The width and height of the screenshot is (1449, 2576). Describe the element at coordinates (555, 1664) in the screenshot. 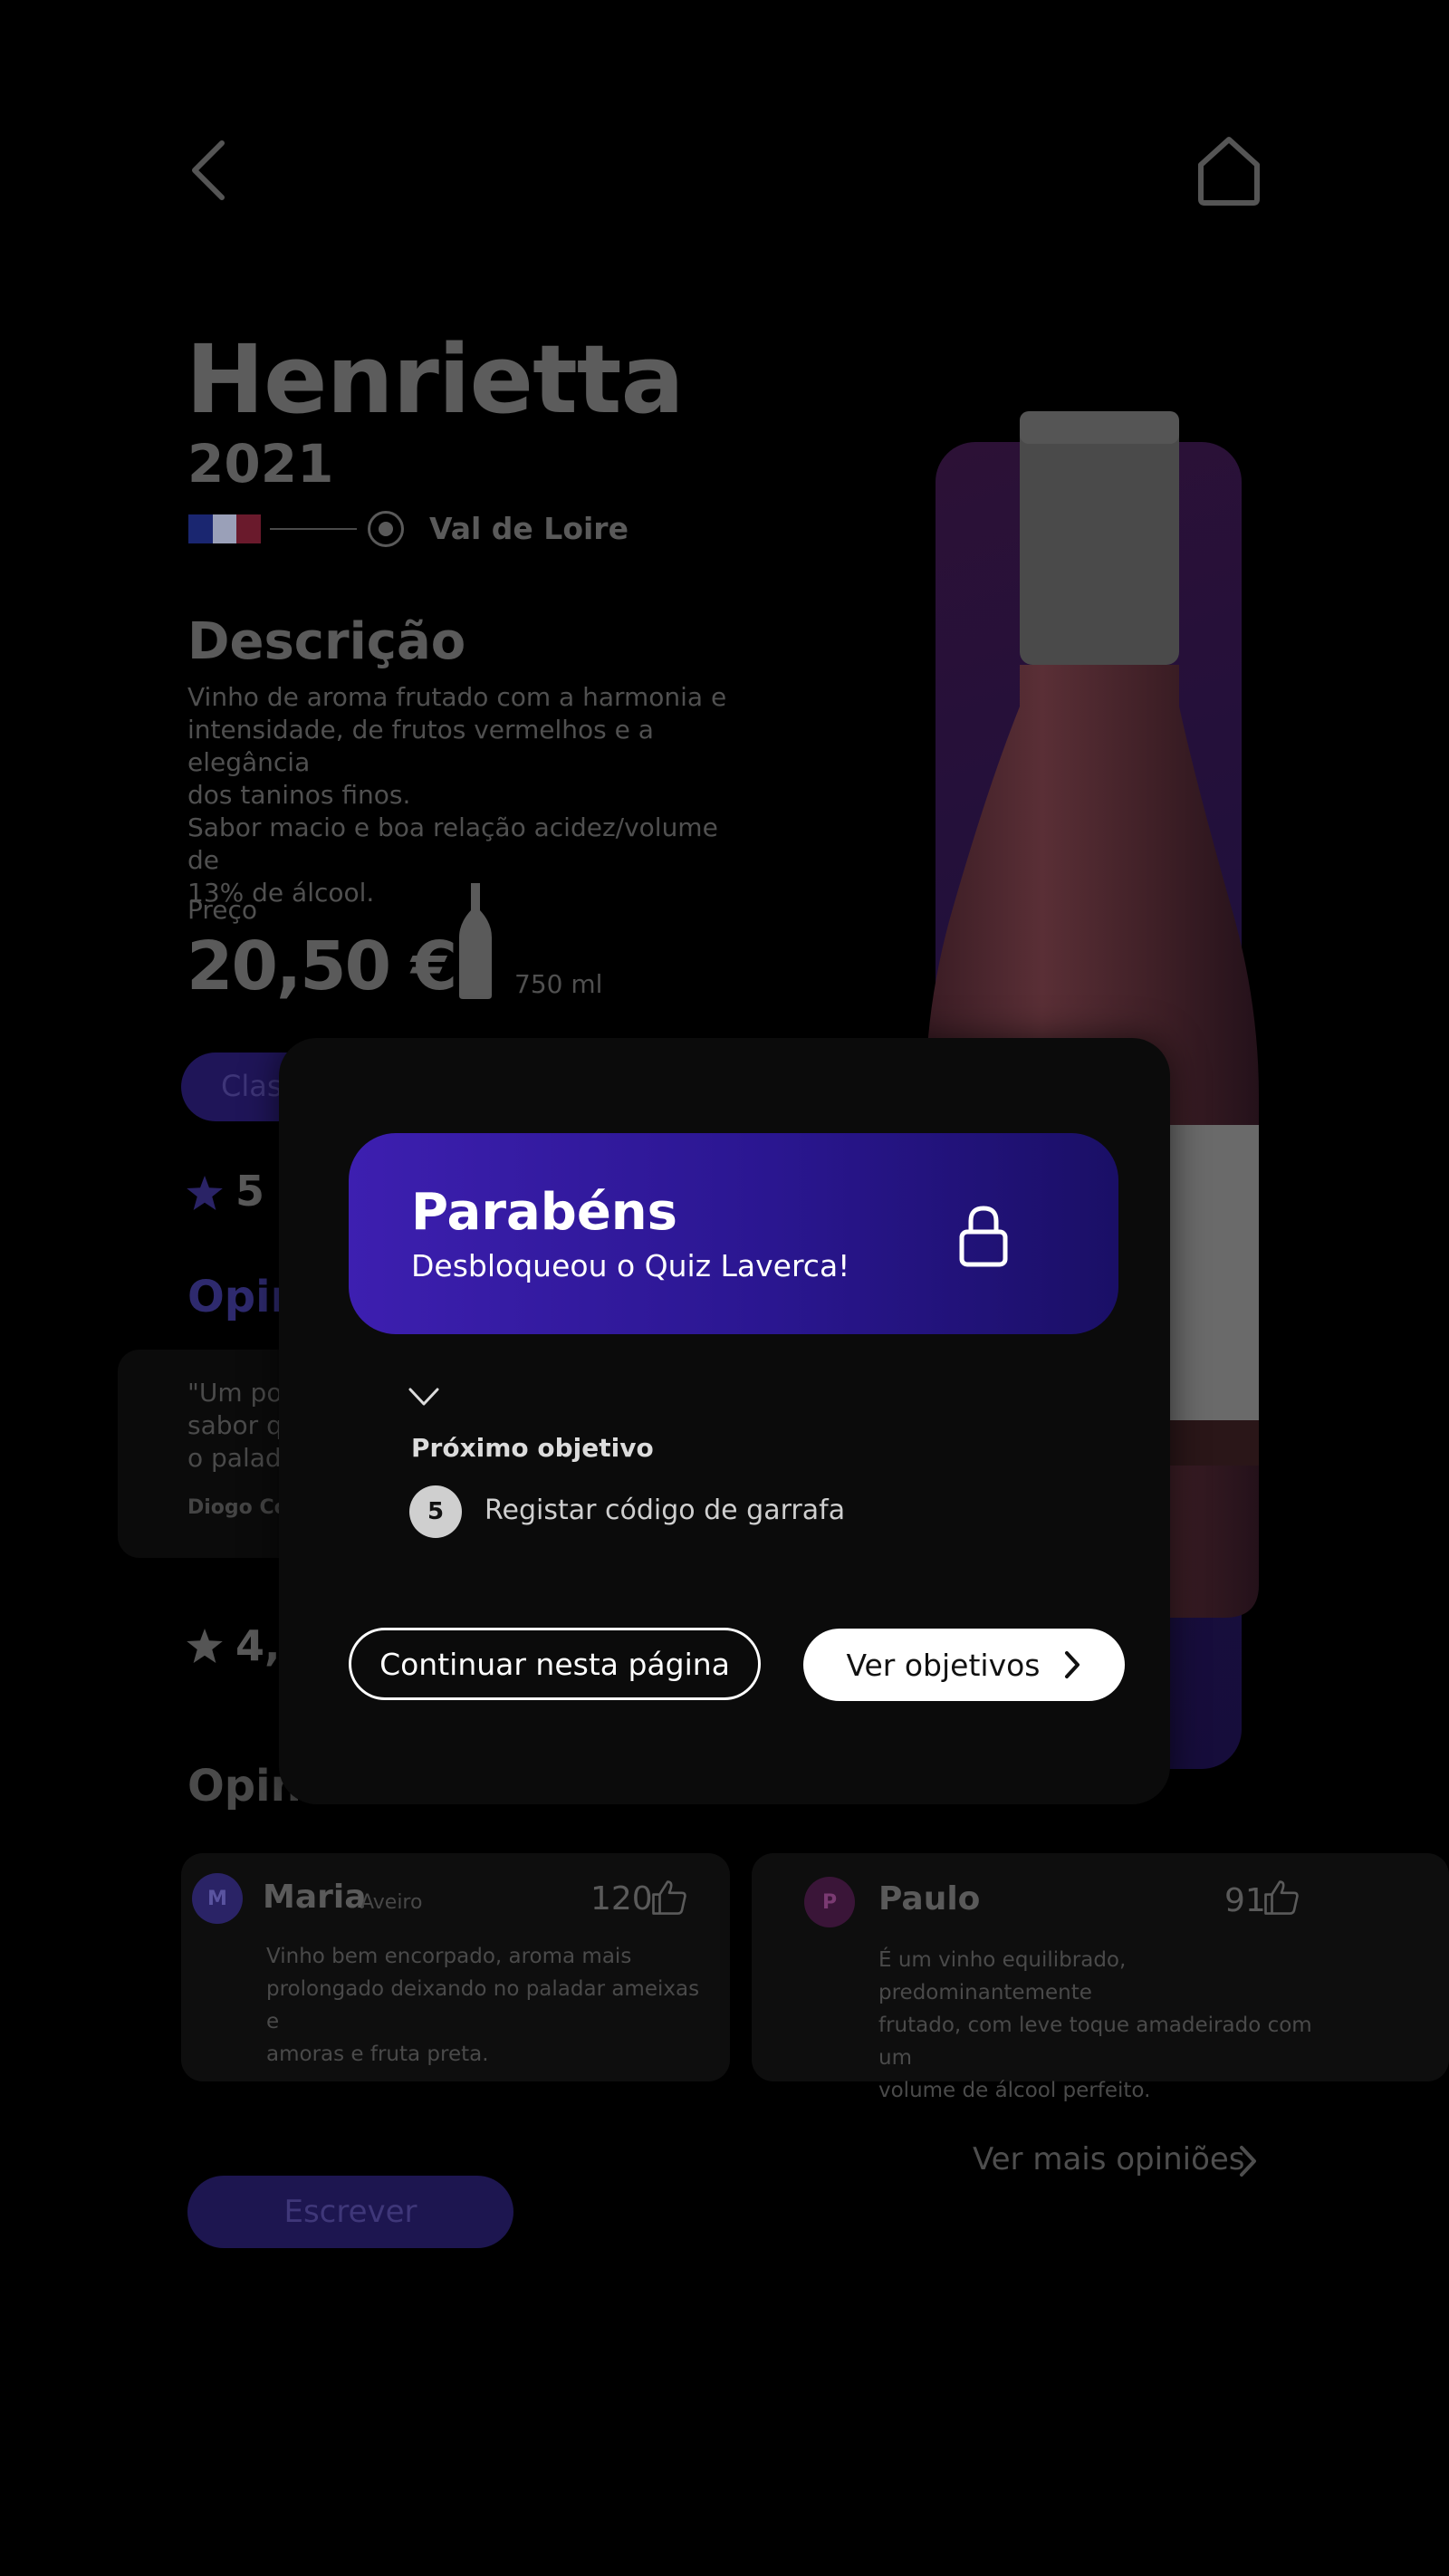

I see `continue-button: Continuar nesta página` at that location.